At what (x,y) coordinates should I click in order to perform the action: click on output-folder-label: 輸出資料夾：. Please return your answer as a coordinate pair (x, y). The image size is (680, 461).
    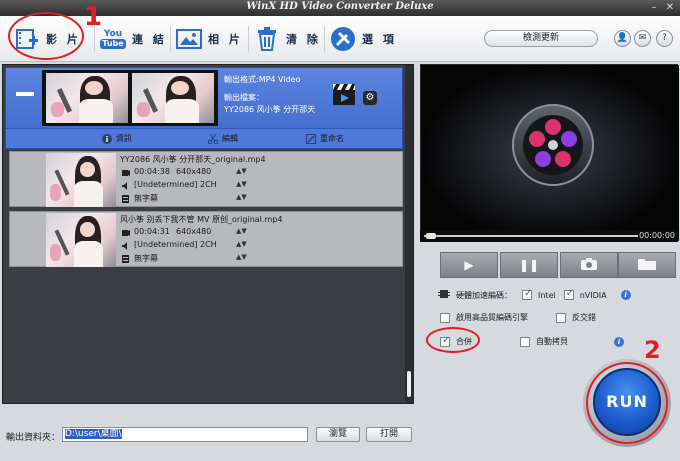
    Looking at the image, I should click on (33, 438).